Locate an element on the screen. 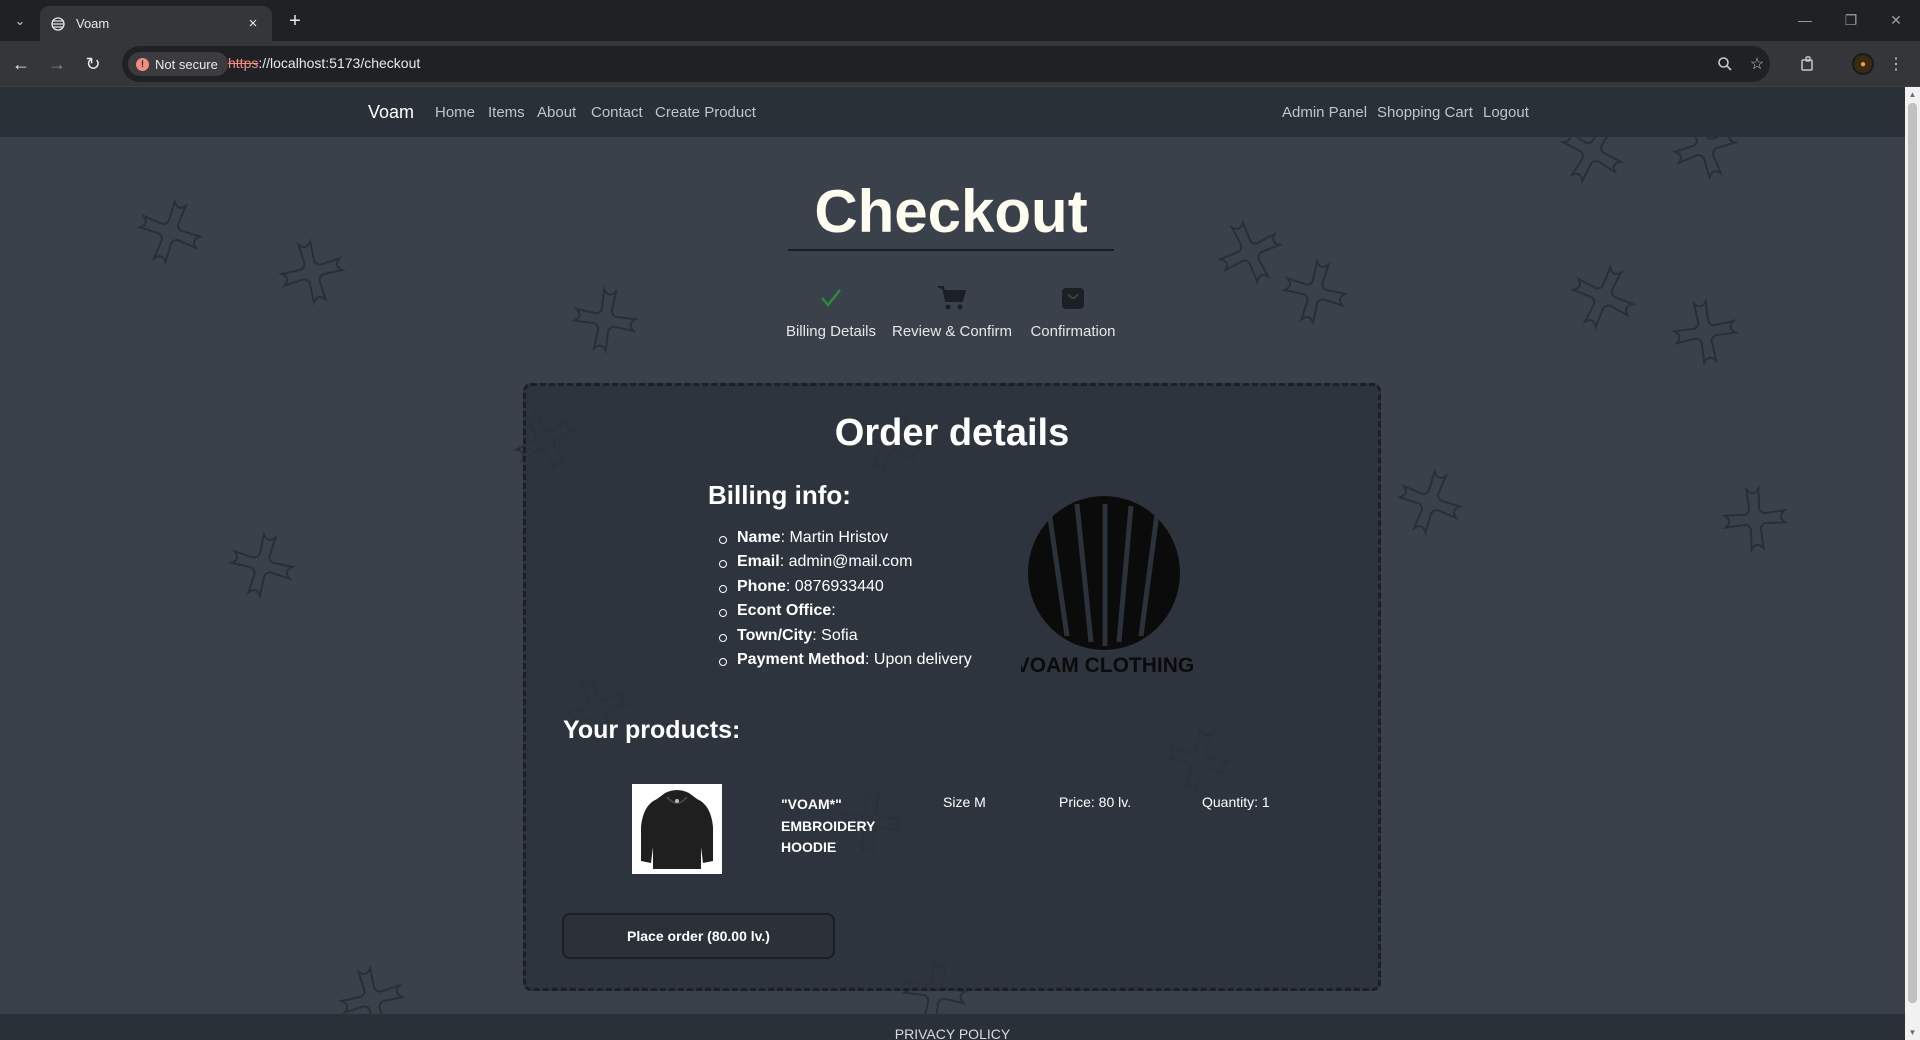  billing-name: Name: Martin Hristov is located at coordinates (840, 541).